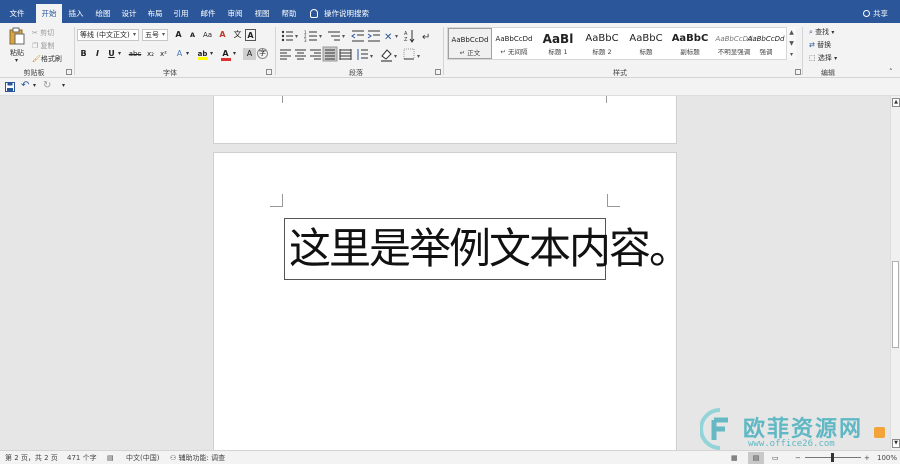  Describe the element at coordinates (887, 458) in the screenshot. I see `zoom-level: 100%` at that location.